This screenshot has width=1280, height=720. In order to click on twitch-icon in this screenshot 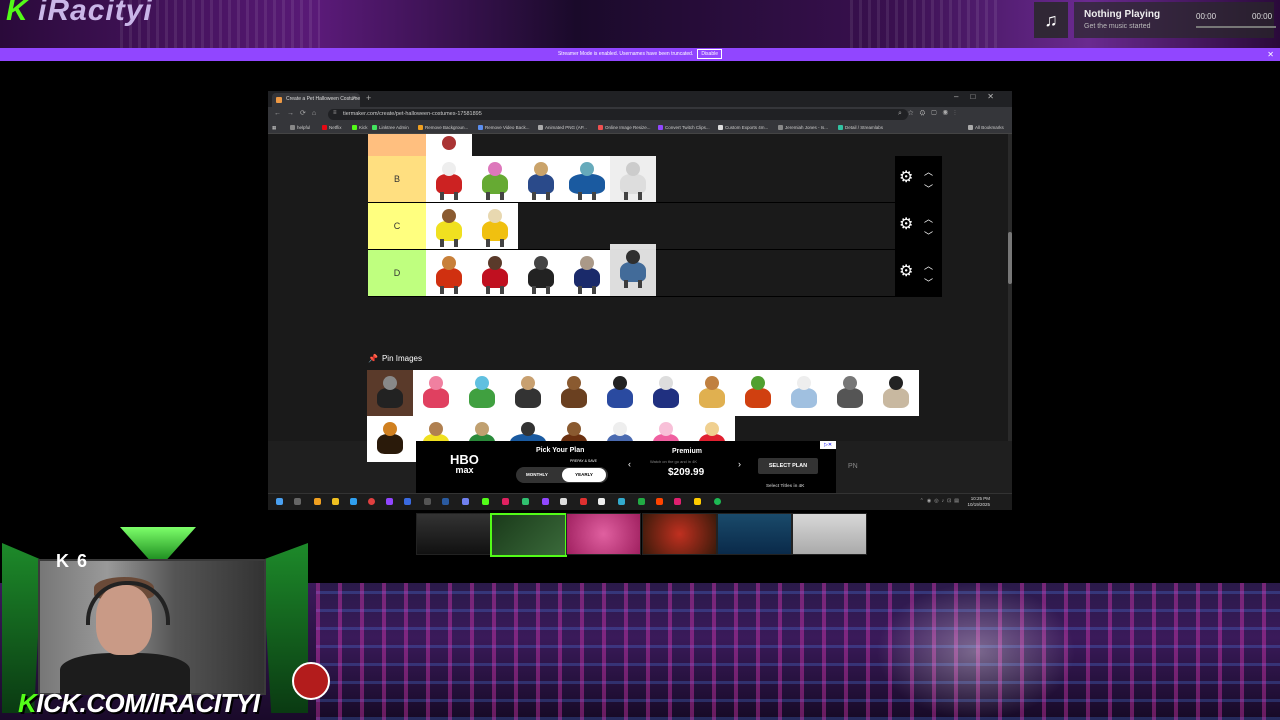, I will do `click(545, 501)`.